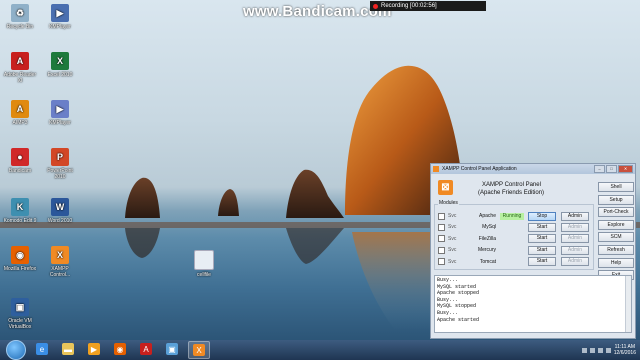  I want to click on xampp-small-icon, so click(436, 169).